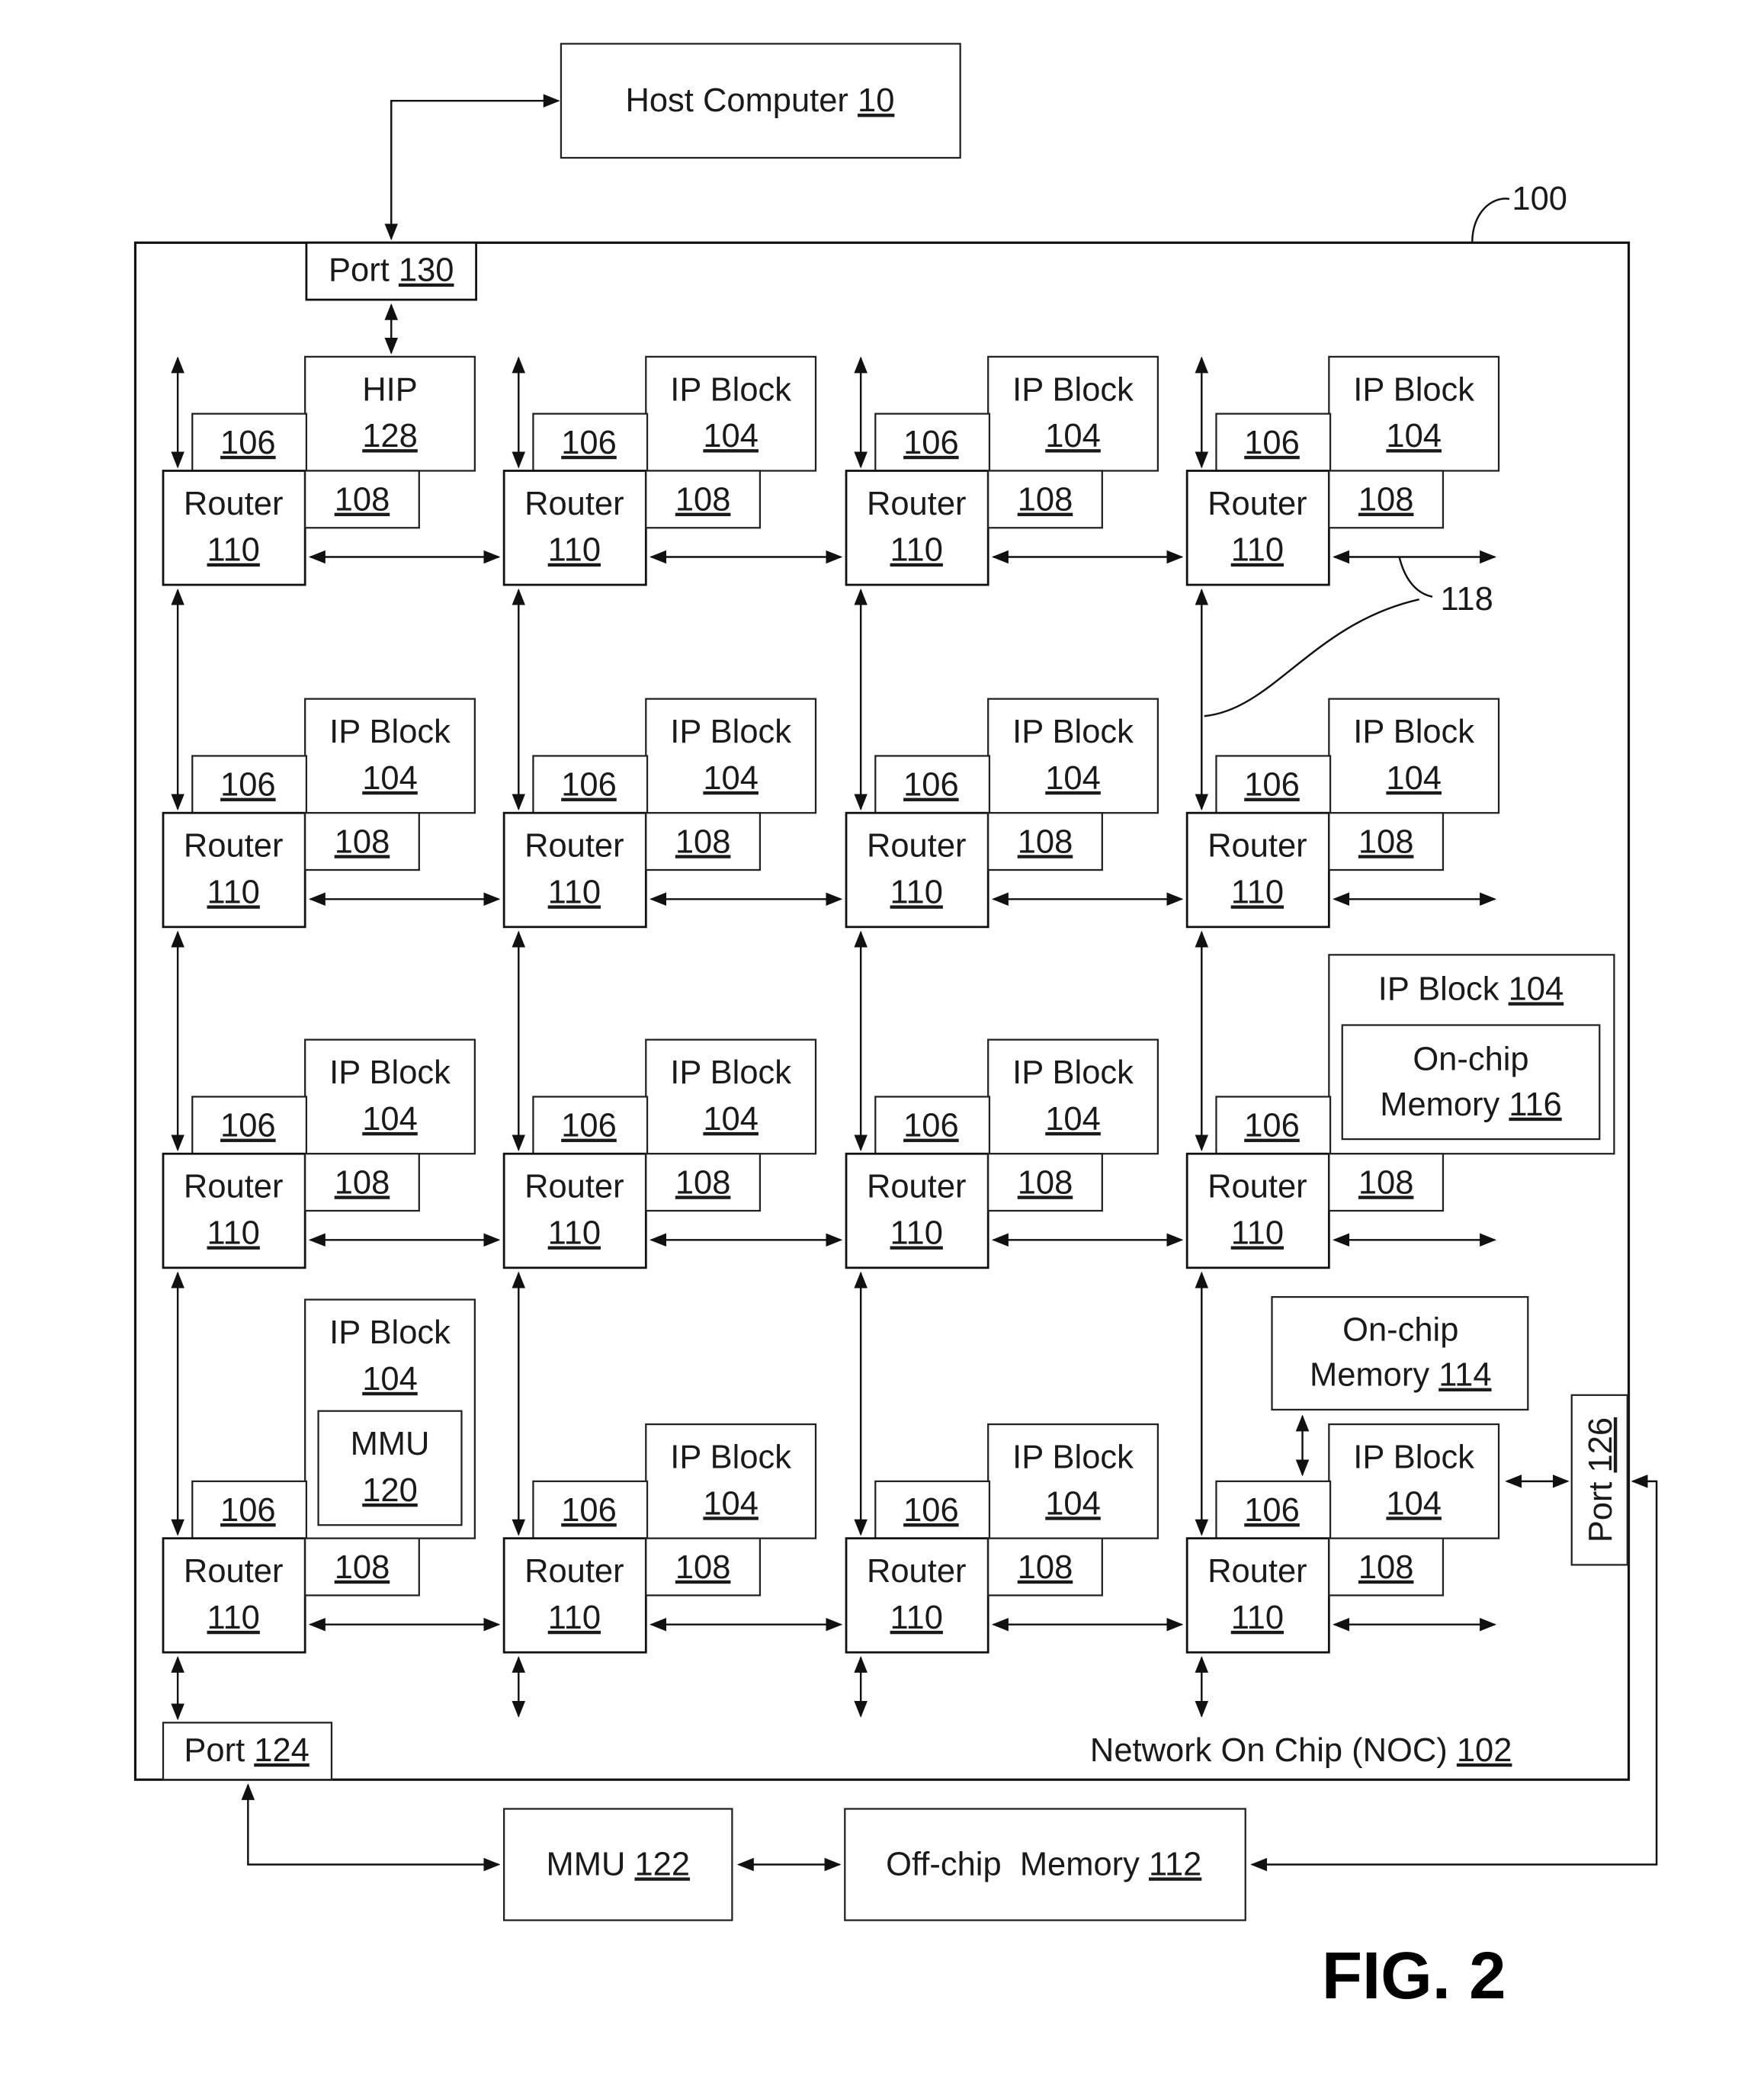 The width and height of the screenshot is (1764, 2086). I want to click on onchip-memory-116: On-chip Memory 116, so click(1471, 1083).